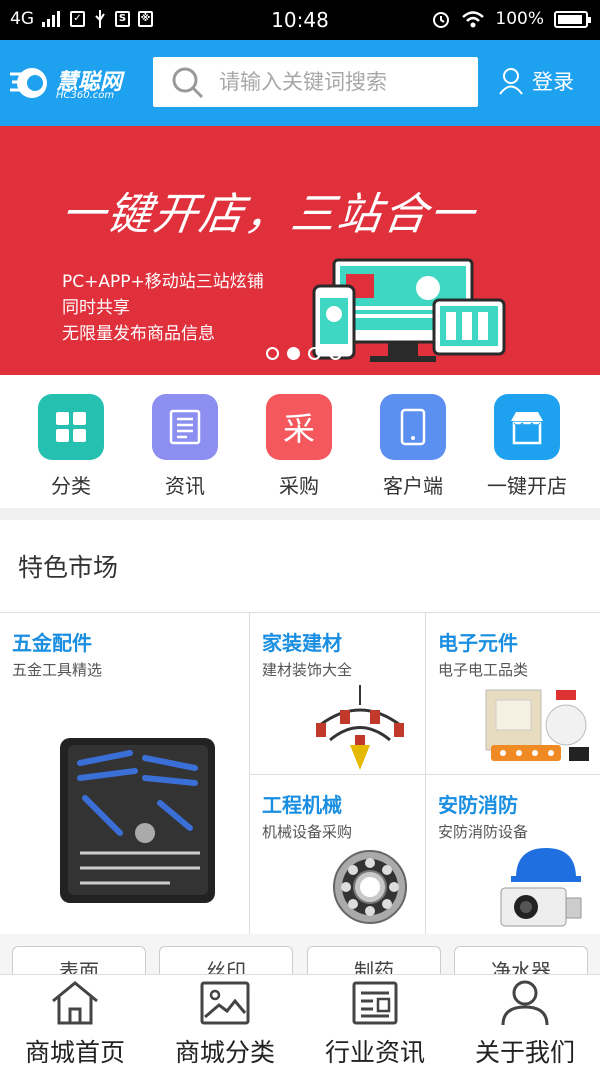  Describe the element at coordinates (370, 887) in the screenshot. I see `bearing-image` at that location.